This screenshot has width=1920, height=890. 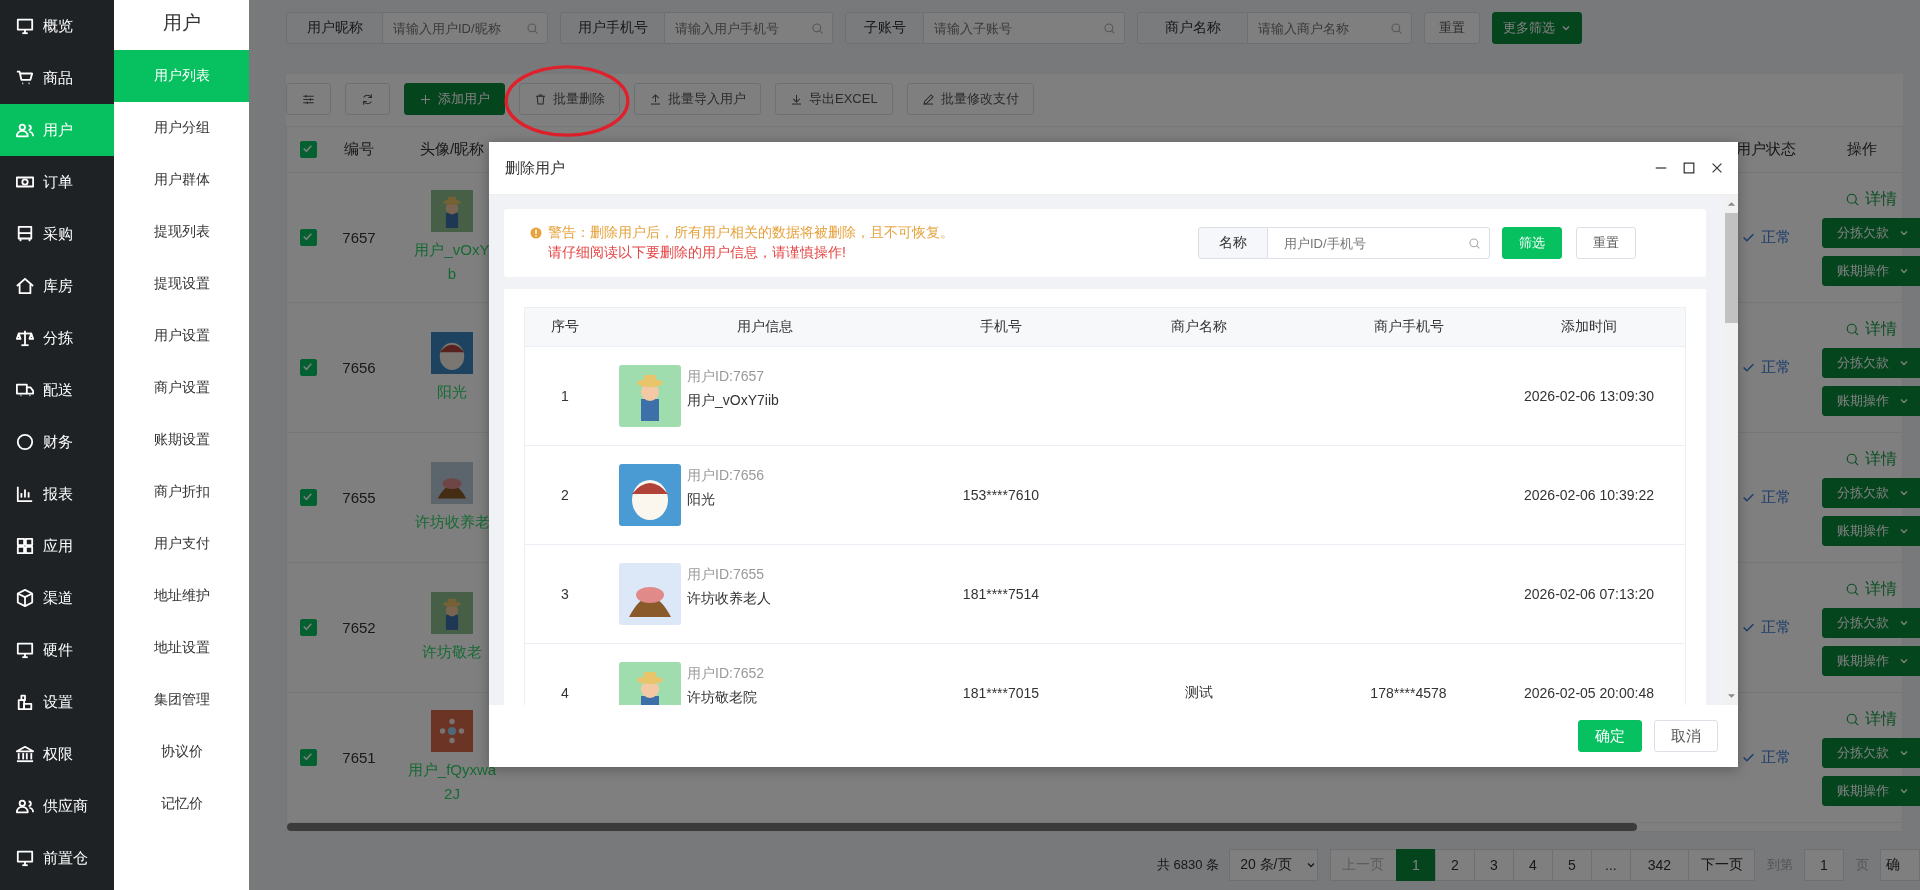 What do you see at coordinates (57, 286) in the screenshot?
I see `nav-item: 库房` at bounding box center [57, 286].